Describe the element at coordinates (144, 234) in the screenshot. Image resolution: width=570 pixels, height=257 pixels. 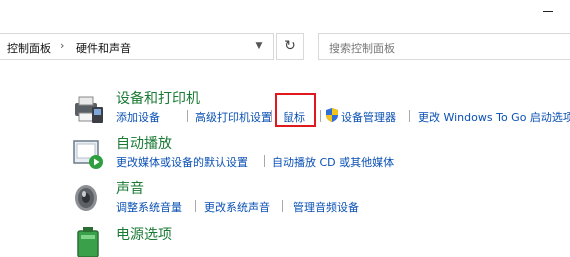
I see `category-title-power-options: 电源选项` at that location.